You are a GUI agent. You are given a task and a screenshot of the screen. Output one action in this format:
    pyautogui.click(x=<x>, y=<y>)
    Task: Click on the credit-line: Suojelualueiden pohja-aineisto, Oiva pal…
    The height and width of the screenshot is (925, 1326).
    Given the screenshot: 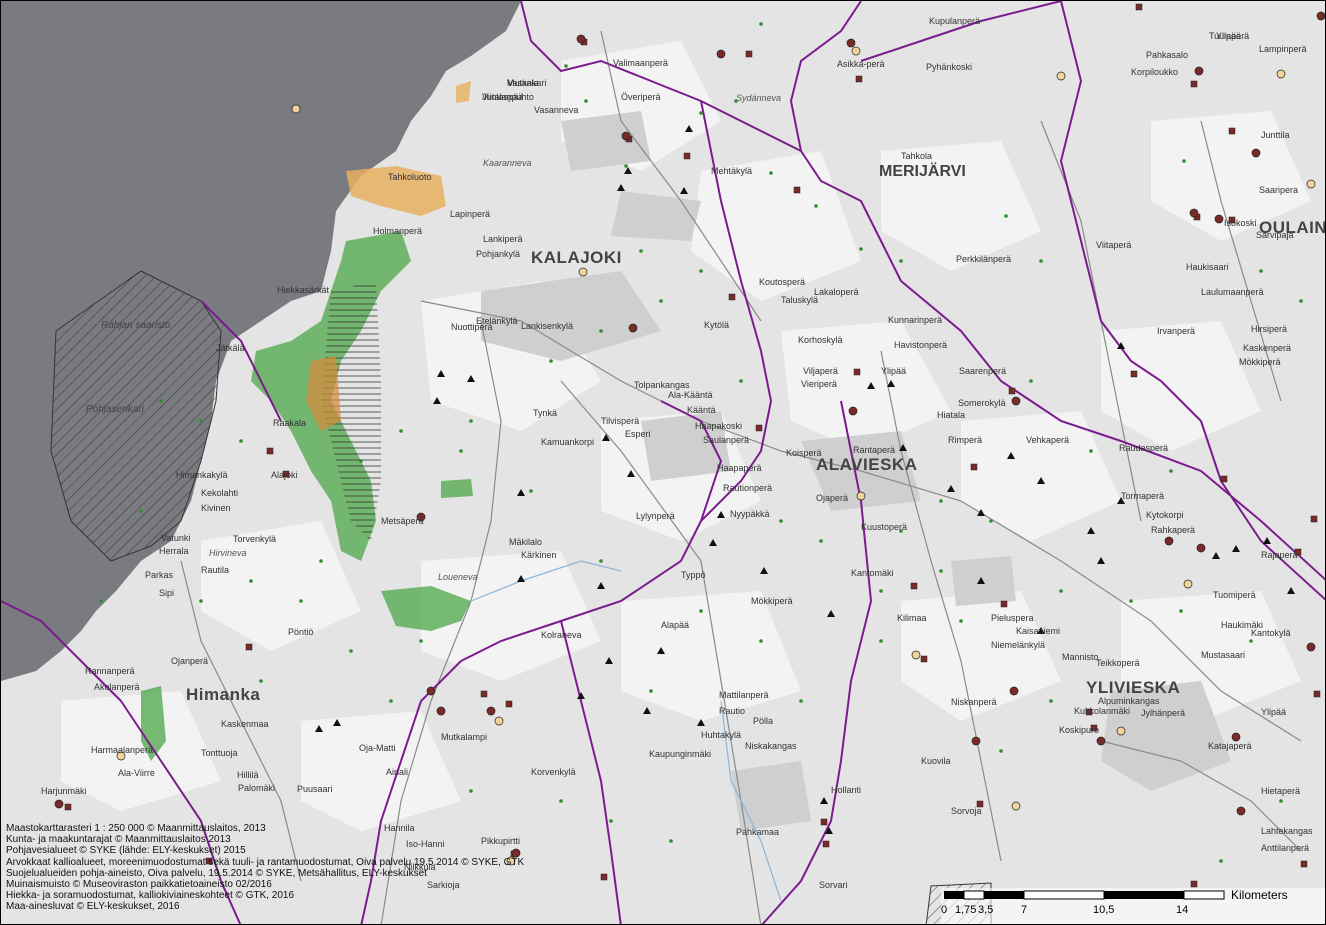 What is the action you would take?
    pyautogui.click(x=216, y=873)
    